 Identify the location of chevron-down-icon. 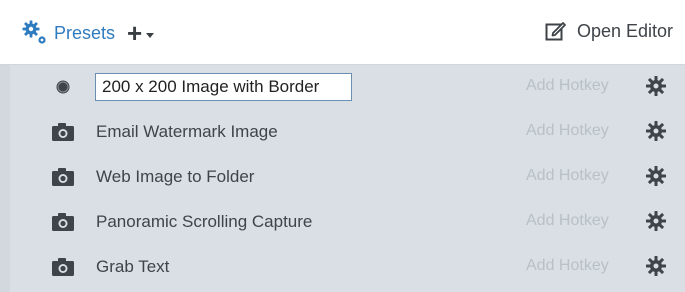
(150, 35).